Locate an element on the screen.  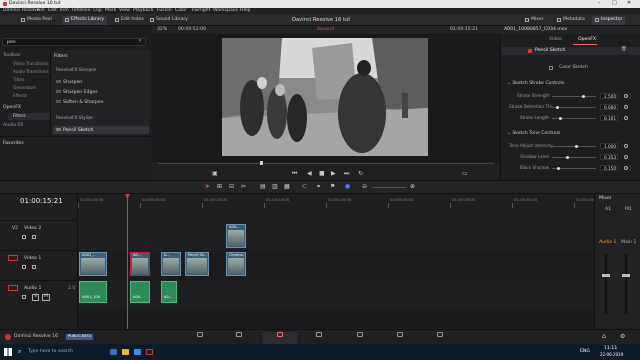
menu-fusion: Fusion is located at coordinates (164, 11).